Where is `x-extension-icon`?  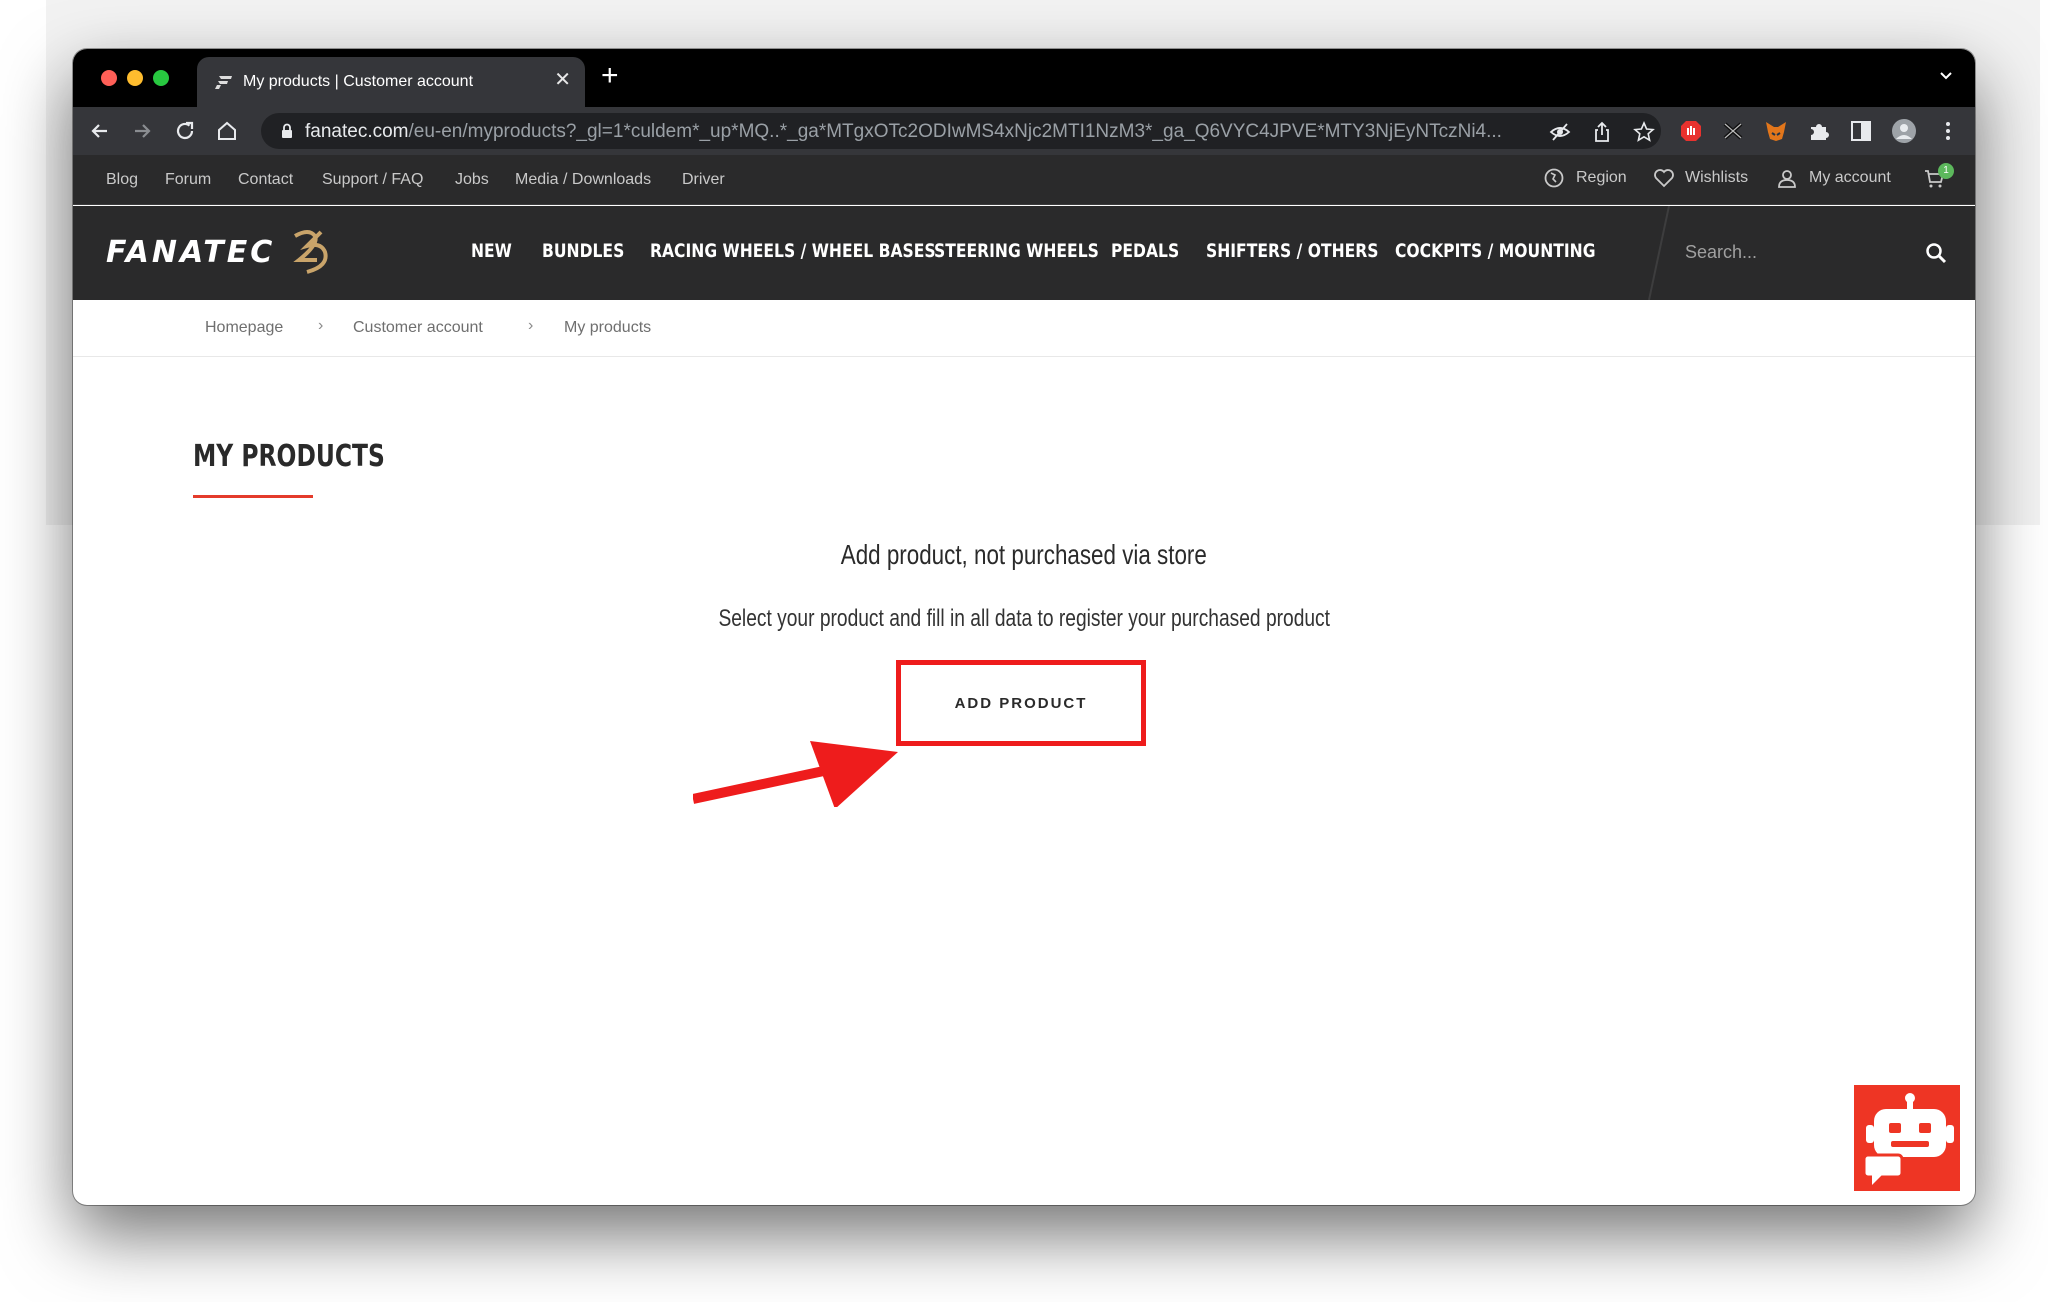 x-extension-icon is located at coordinates (1733, 131).